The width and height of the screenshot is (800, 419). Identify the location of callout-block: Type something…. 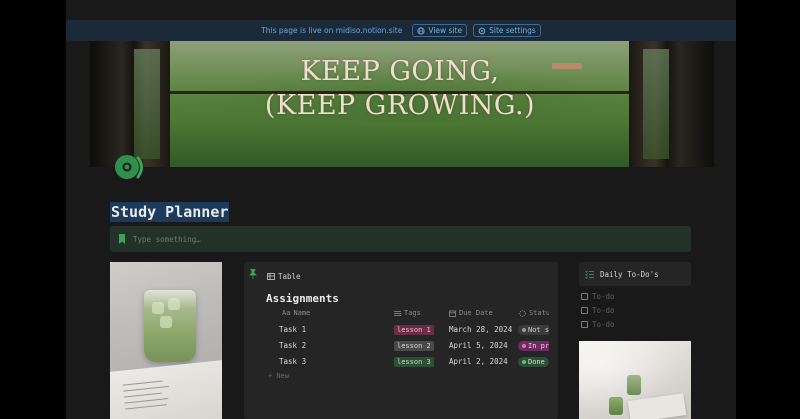
(400, 239).